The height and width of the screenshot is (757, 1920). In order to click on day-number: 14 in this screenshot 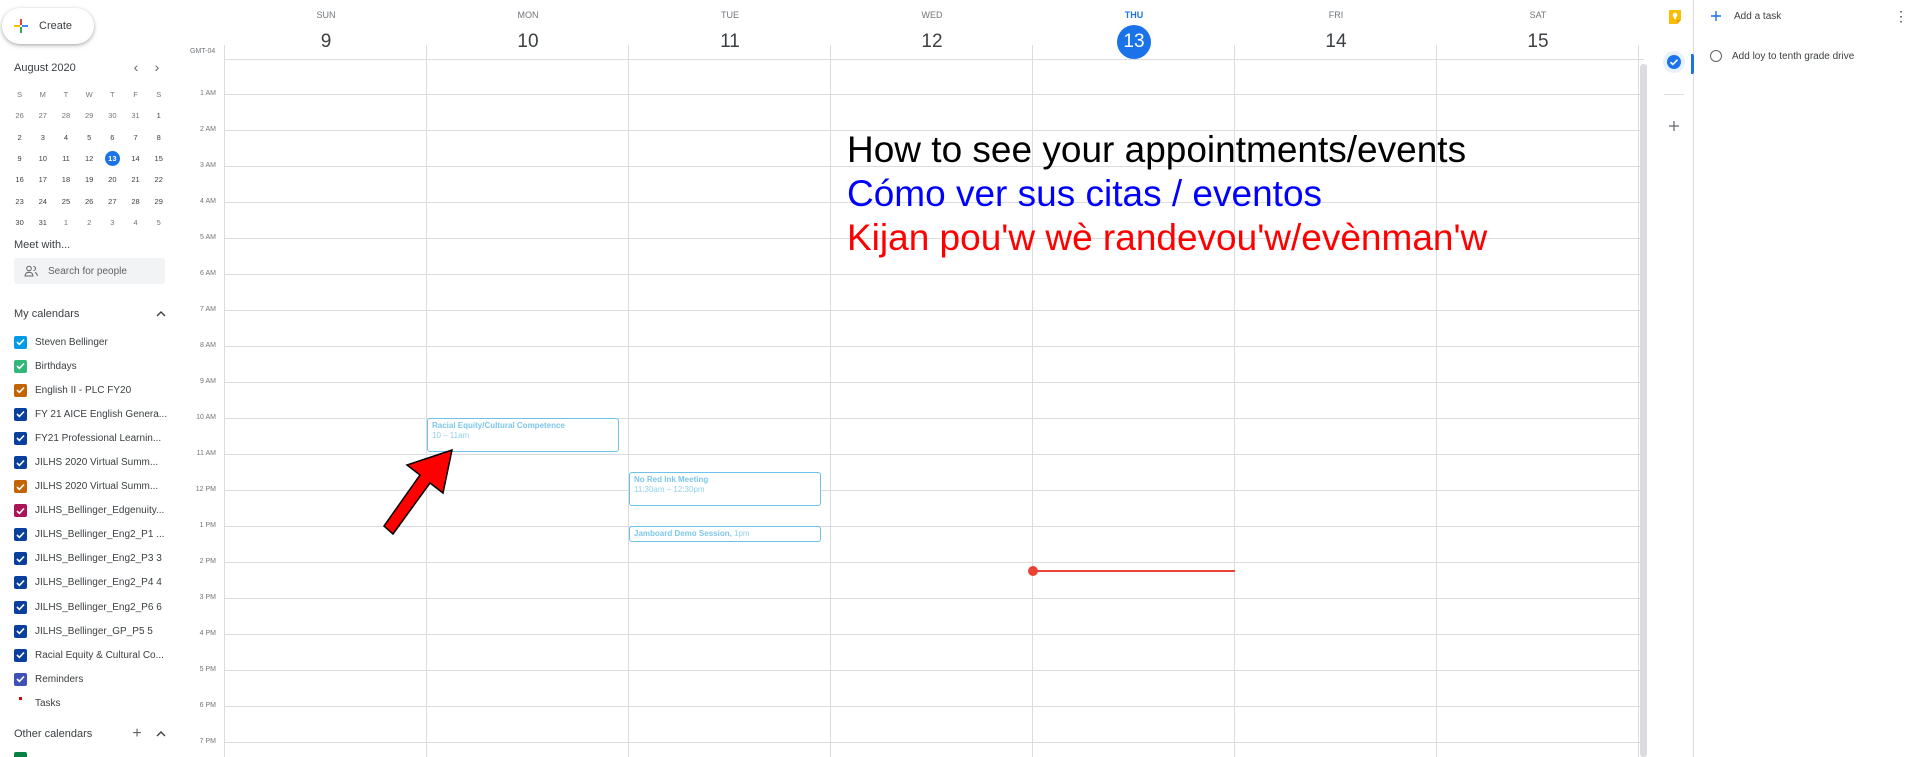, I will do `click(1336, 42)`.